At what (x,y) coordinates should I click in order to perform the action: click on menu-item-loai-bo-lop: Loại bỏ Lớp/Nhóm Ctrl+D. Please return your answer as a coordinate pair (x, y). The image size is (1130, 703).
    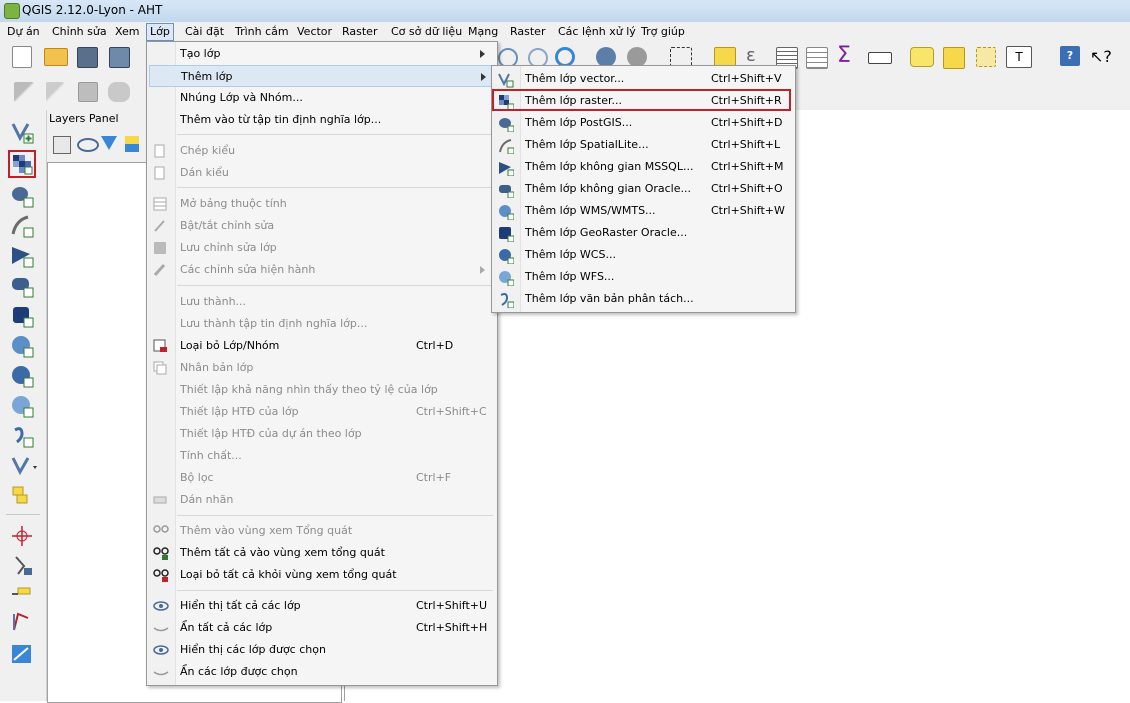
    Looking at the image, I should click on (322, 346).